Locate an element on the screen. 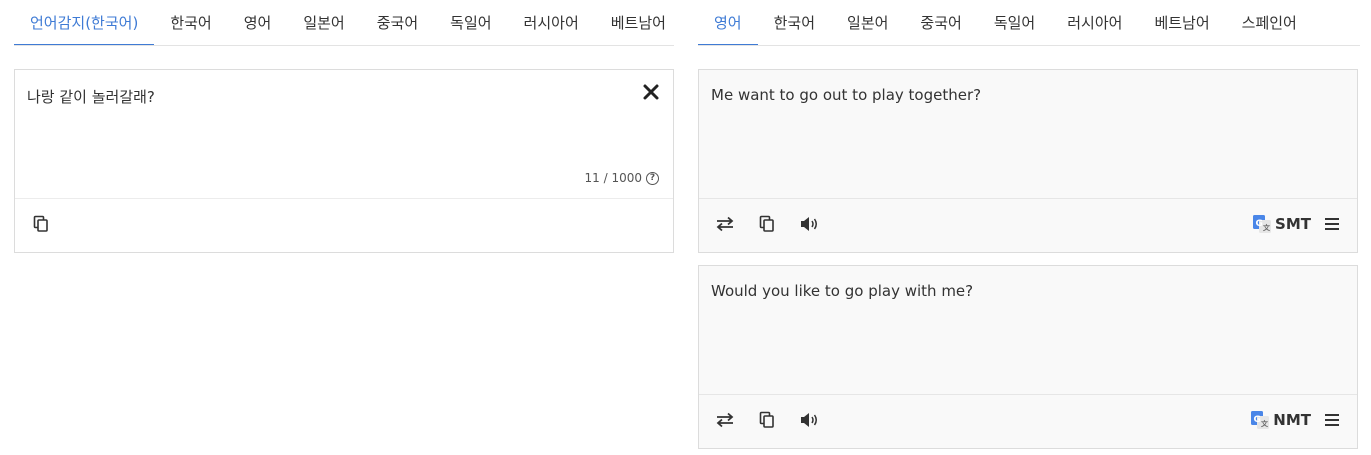 The width and height of the screenshot is (1371, 455). engine-name: NMT is located at coordinates (1292, 420).